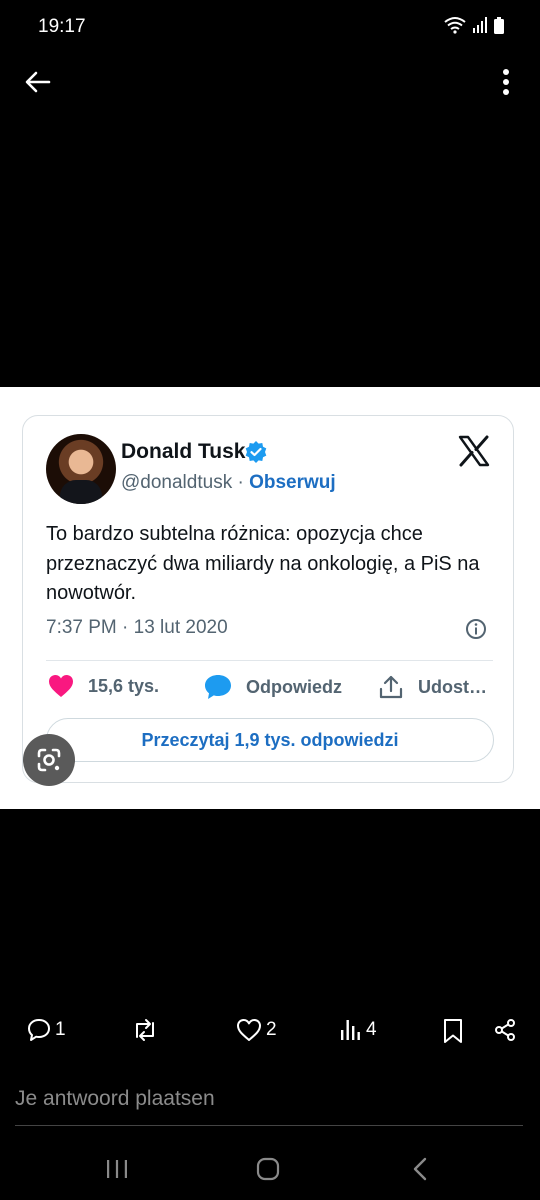 The height and width of the screenshot is (1200, 540). Describe the element at coordinates (269, 660) in the screenshot. I see `divider` at that location.